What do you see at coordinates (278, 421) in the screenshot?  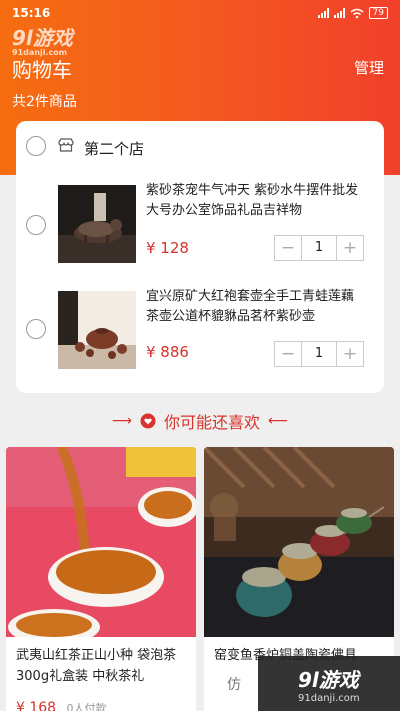 I see `right-arrow-icon: ⟵` at bounding box center [278, 421].